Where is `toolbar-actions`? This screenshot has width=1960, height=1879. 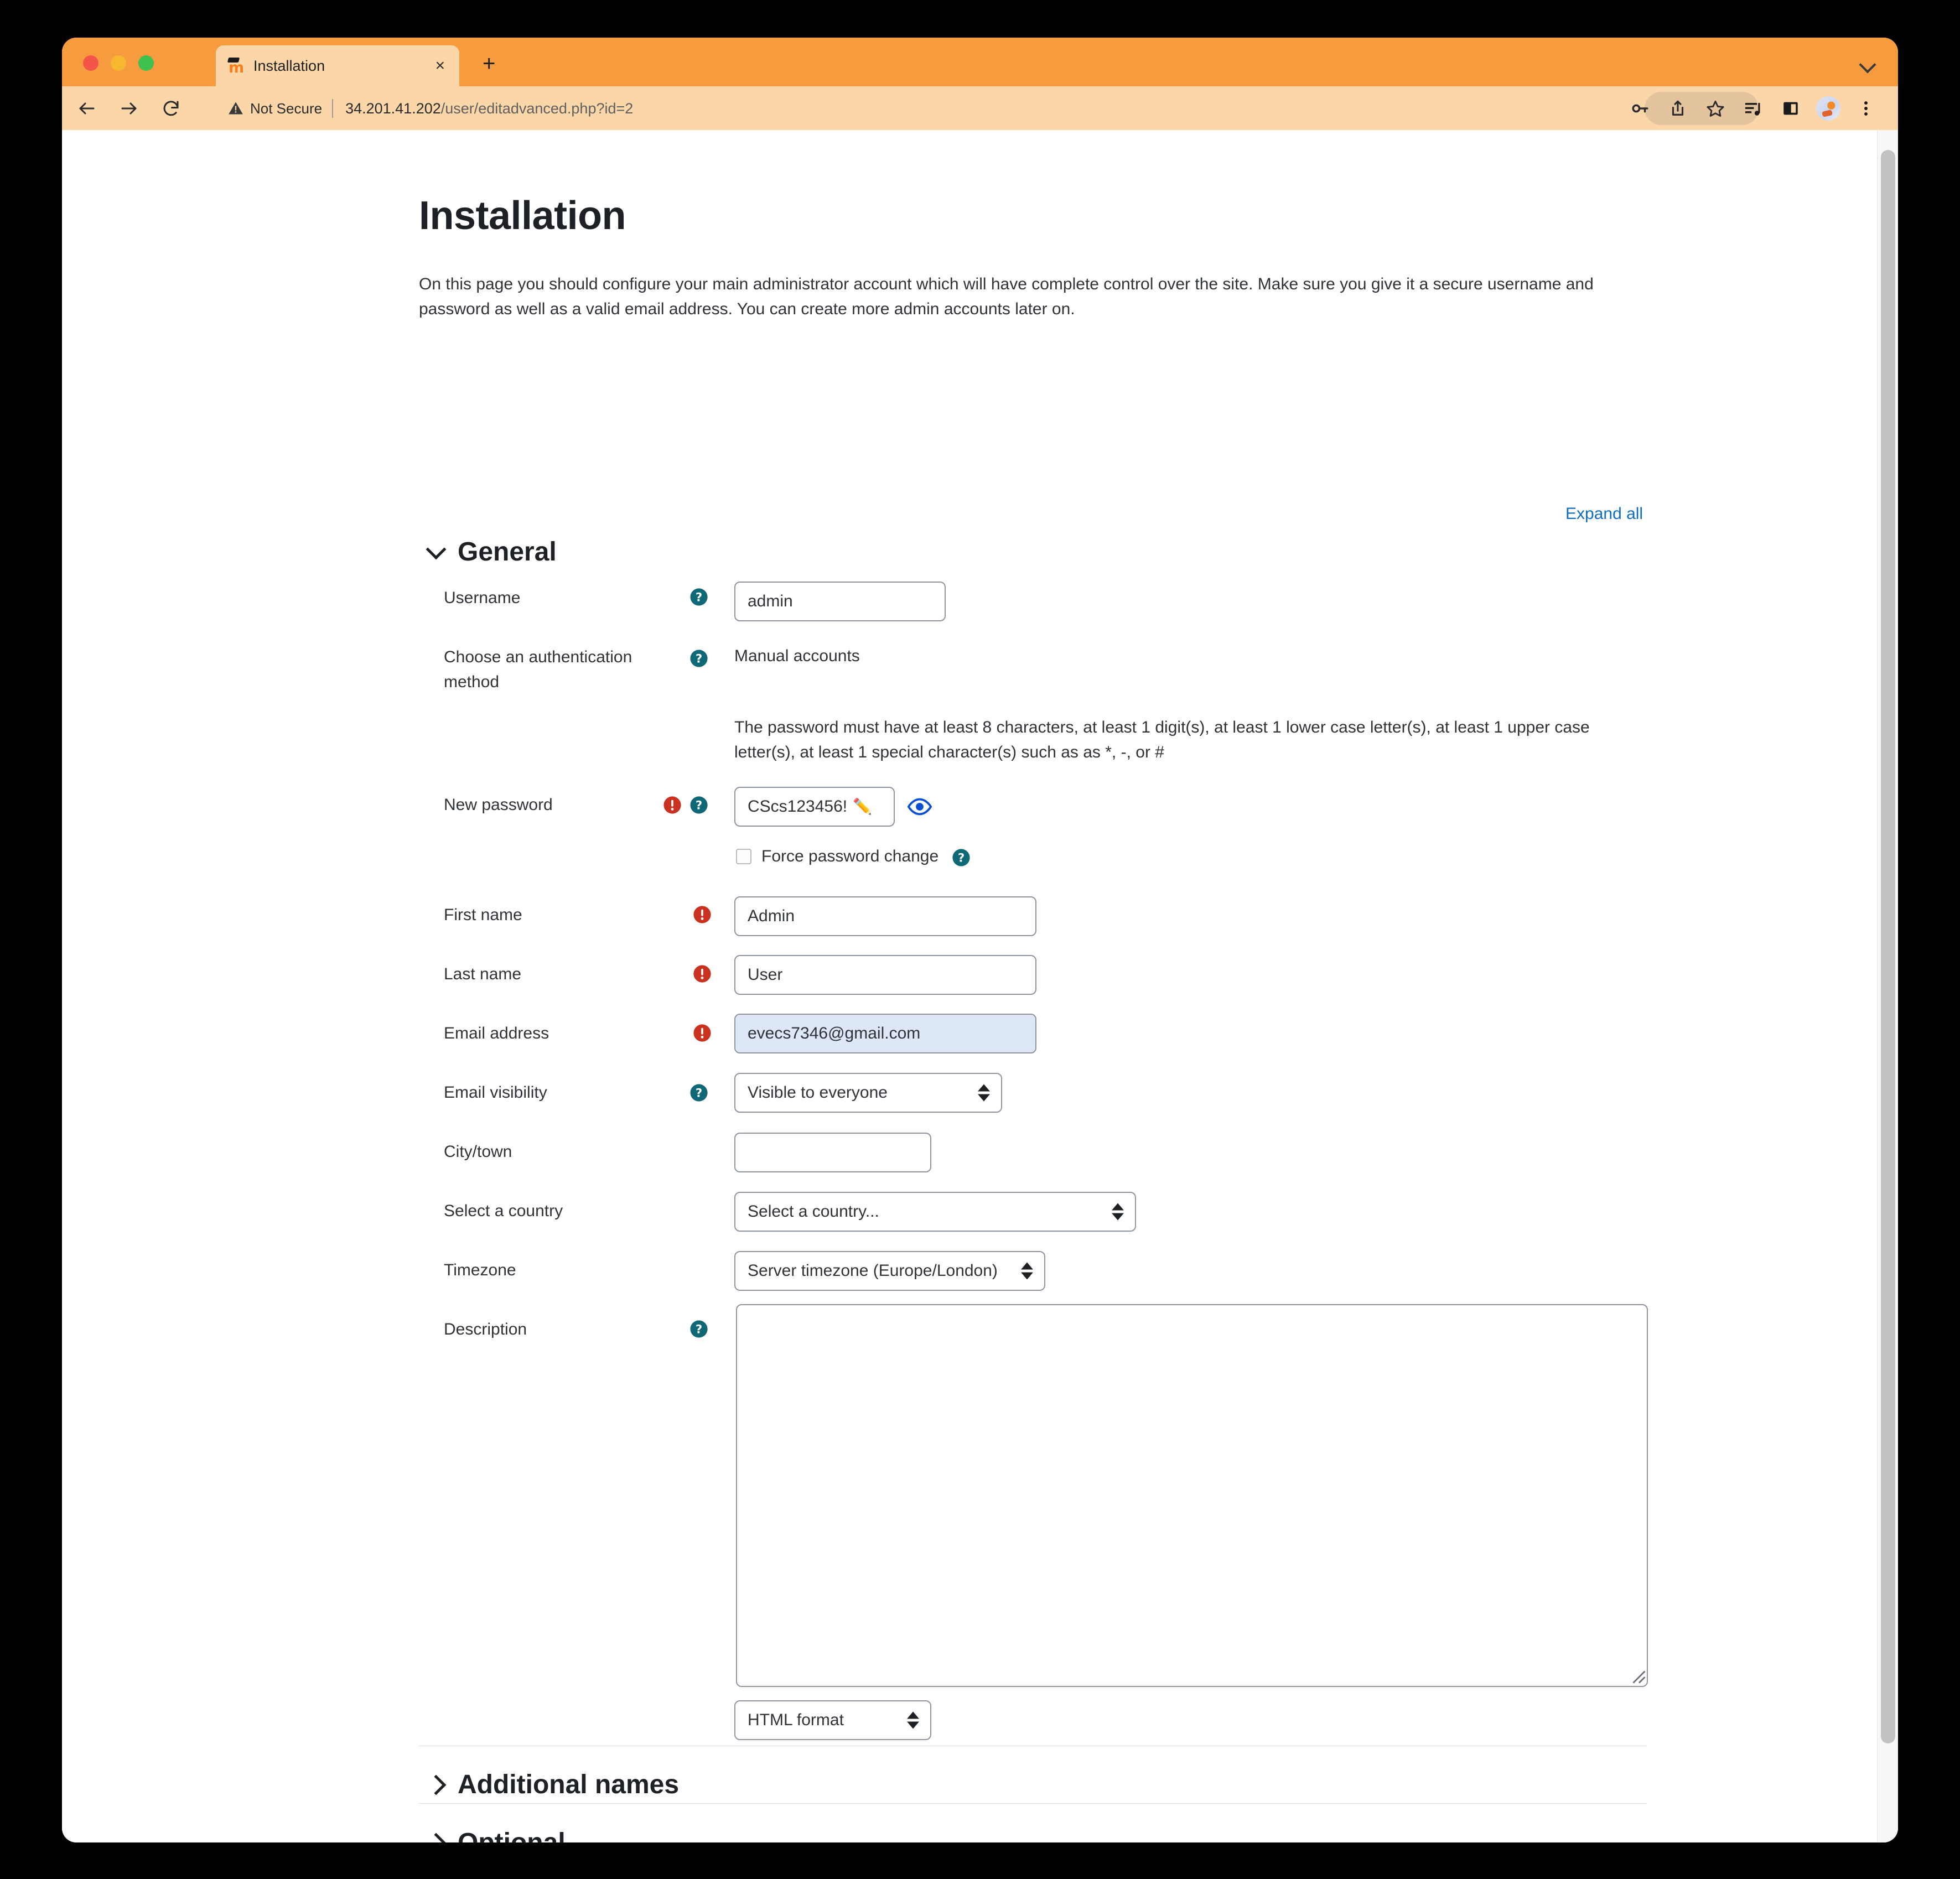 toolbar-actions is located at coordinates (1753, 109).